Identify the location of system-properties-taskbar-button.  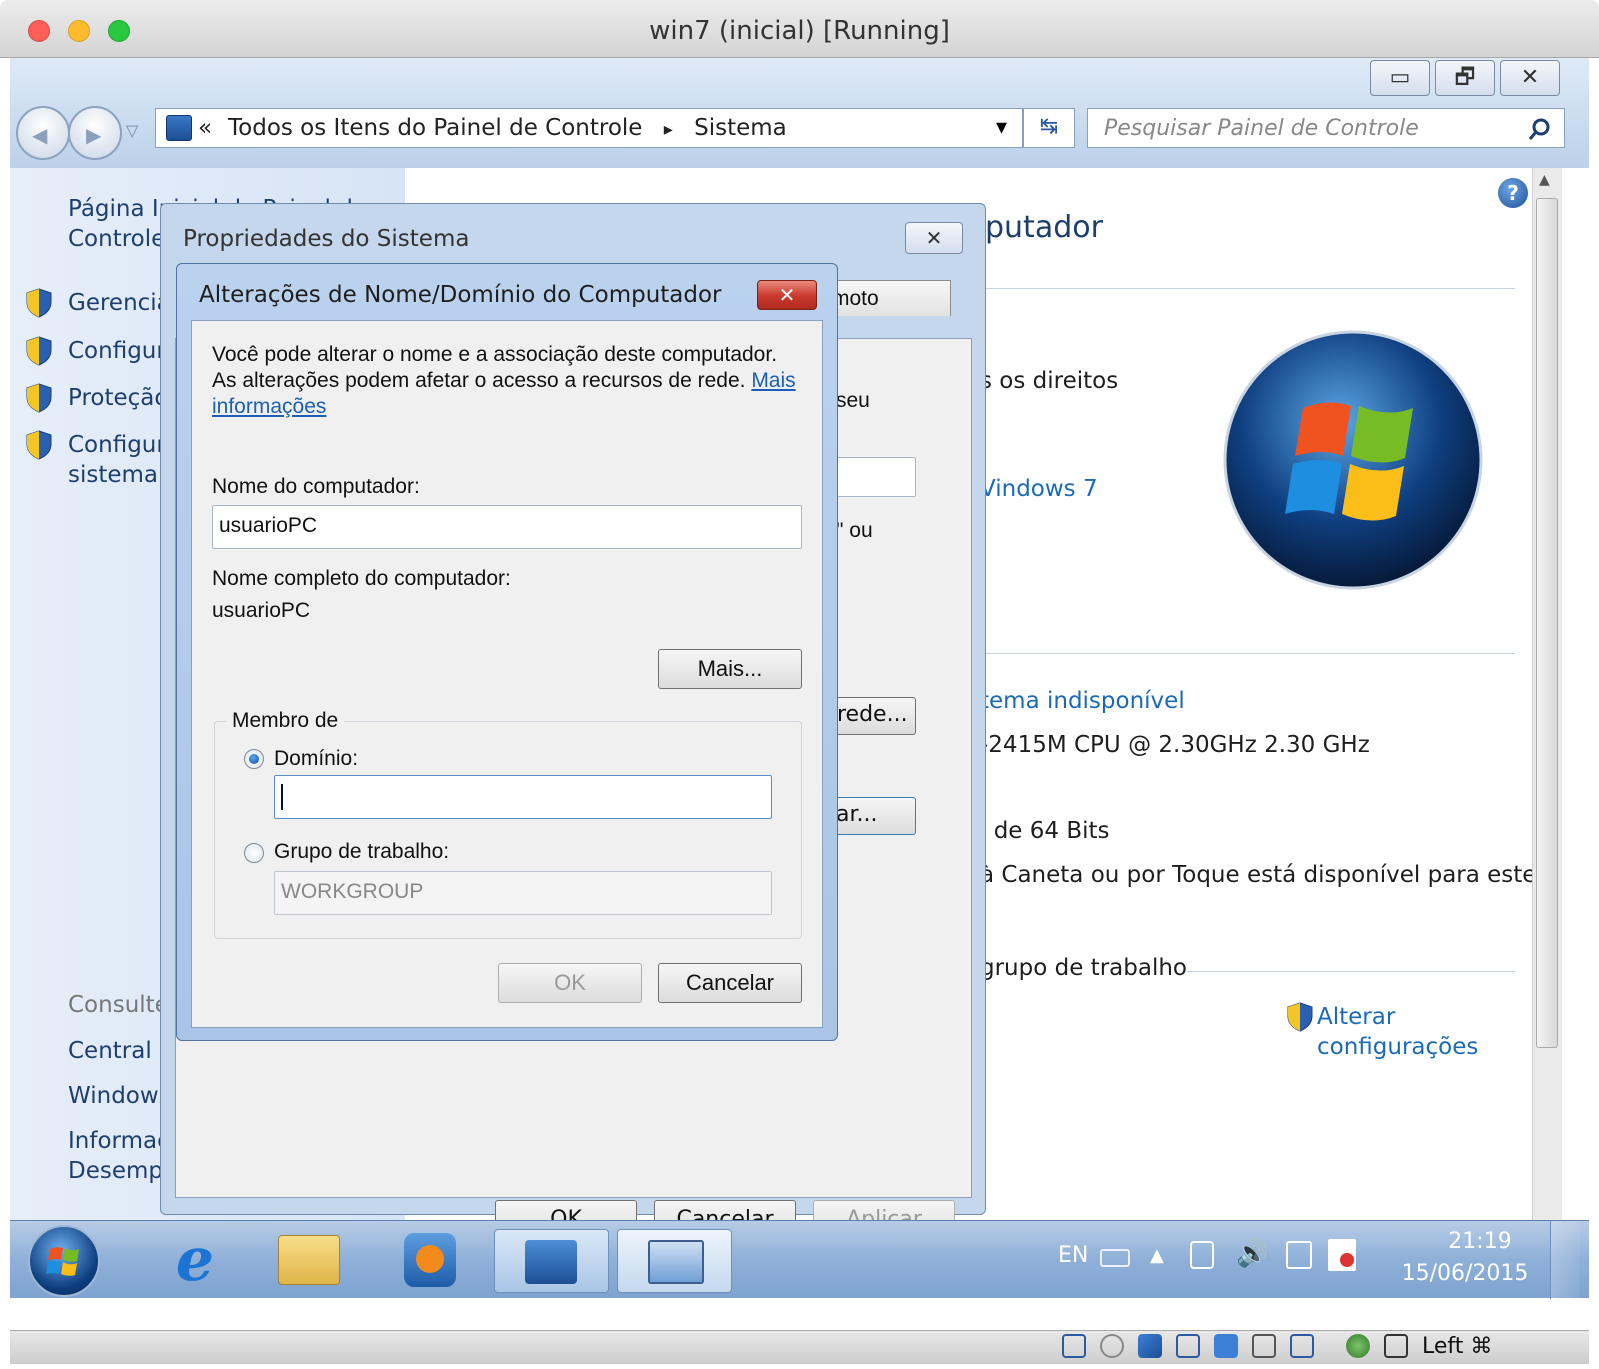
(674, 1261).